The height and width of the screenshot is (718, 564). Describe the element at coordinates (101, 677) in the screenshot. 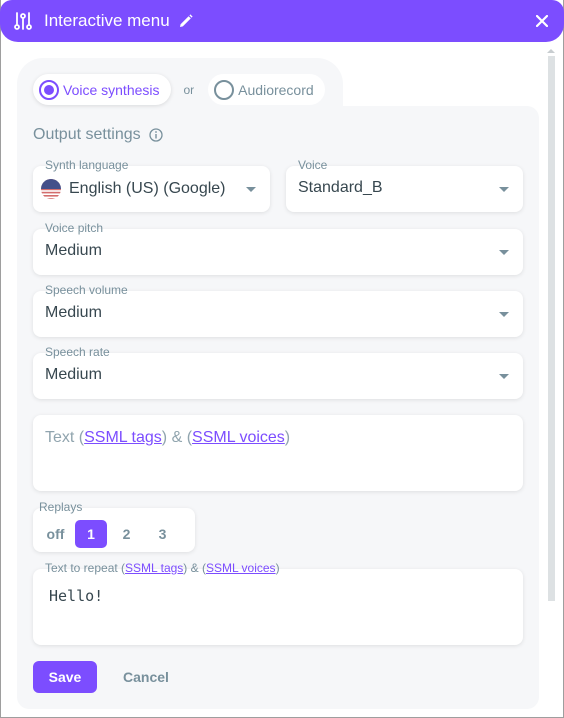

I see `form-actions: Save Cancel` at that location.